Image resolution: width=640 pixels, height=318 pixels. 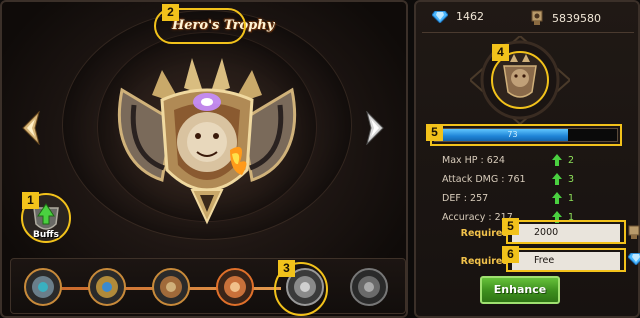 What do you see at coordinates (571, 179) in the screenshot?
I see `stat-bonus: 3` at bounding box center [571, 179].